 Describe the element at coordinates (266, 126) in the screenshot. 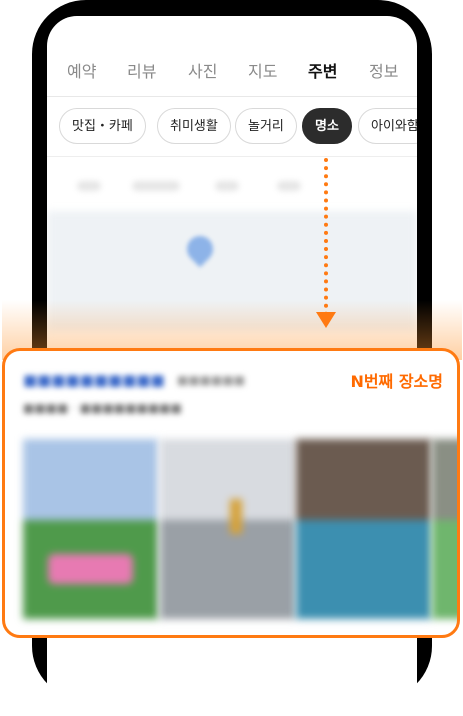

I see `chip-entertainment: 놀거리` at that location.